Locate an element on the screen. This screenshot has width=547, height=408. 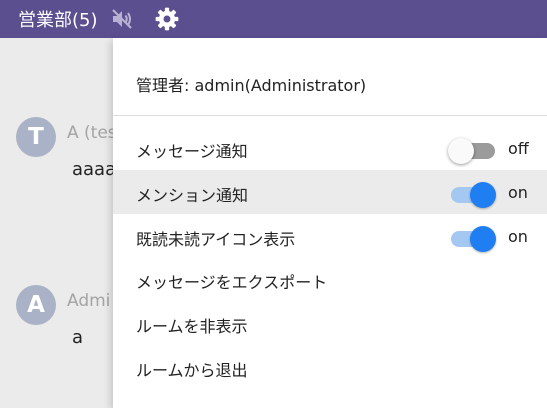
menu-item-label: ルームを非表示 is located at coordinates (192, 326).